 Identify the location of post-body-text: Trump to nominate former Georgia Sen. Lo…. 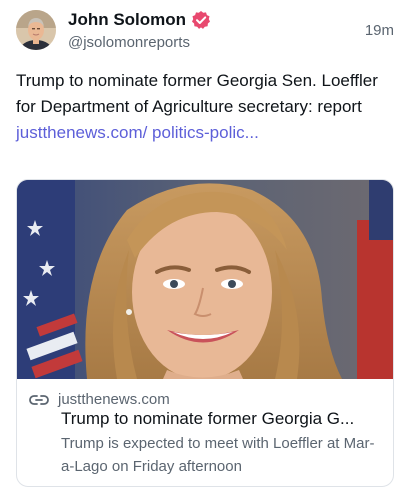
(197, 93).